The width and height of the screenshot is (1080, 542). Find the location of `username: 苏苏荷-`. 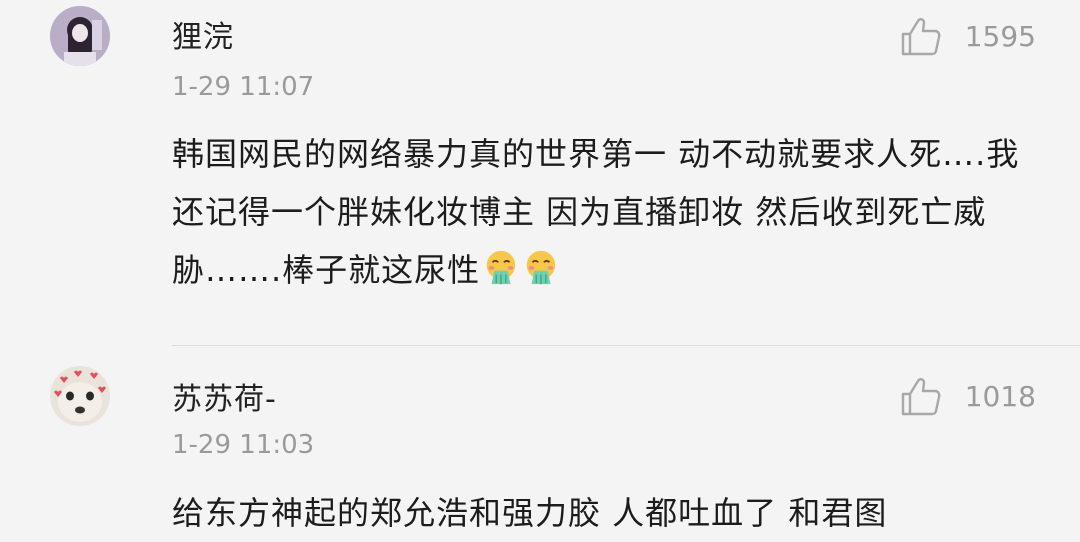

username: 苏苏荷- is located at coordinates (224, 396).